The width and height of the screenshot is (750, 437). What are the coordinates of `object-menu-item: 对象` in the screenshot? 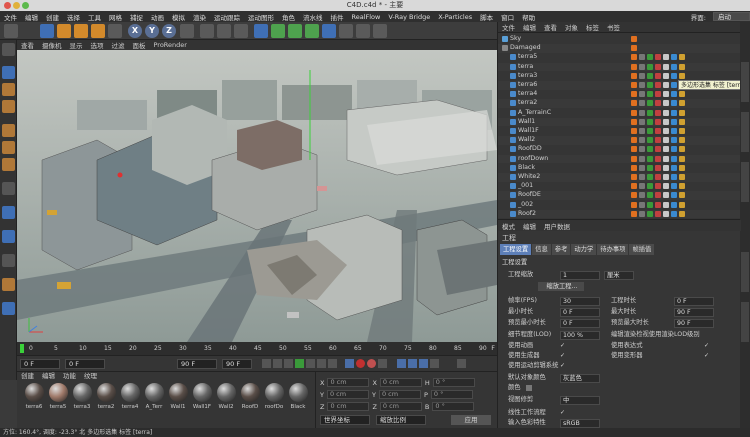 It's located at (571, 27).